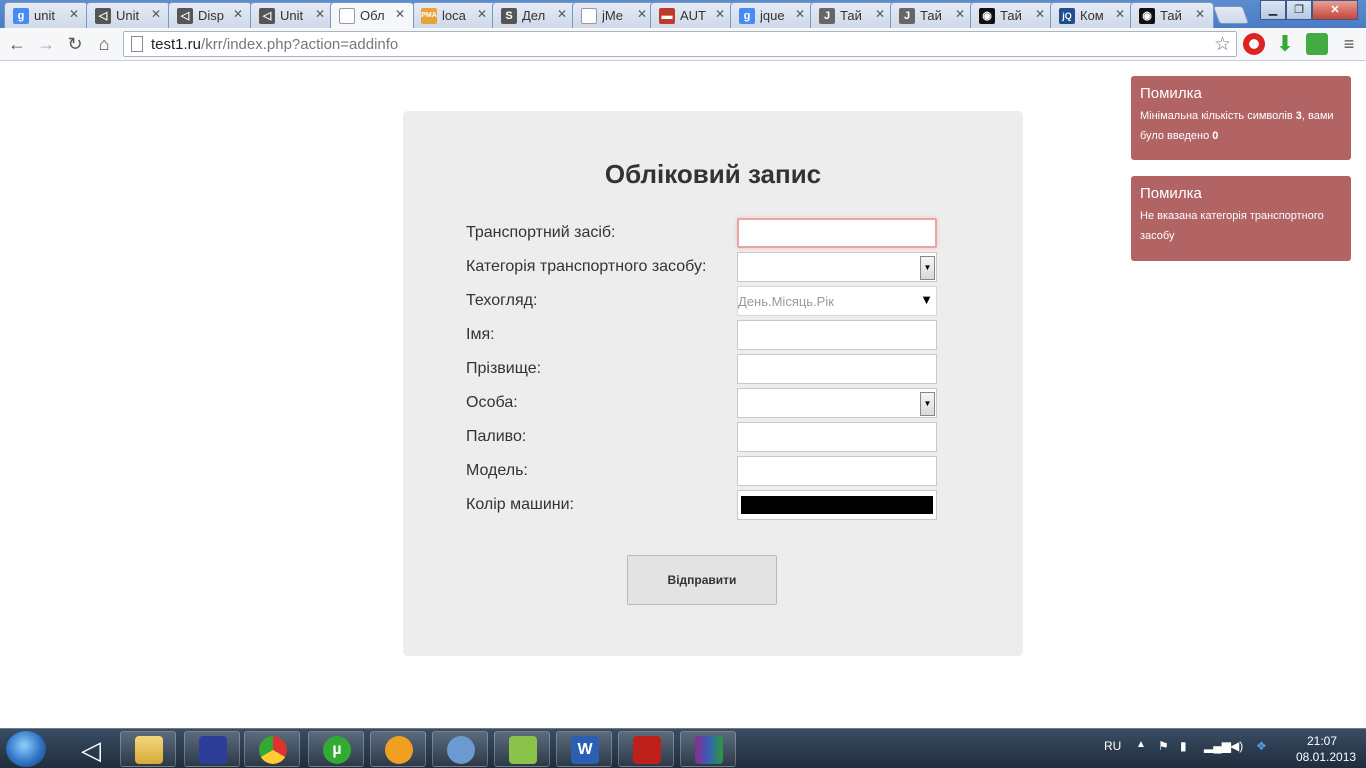  I want to click on word-icon: W, so click(585, 750).